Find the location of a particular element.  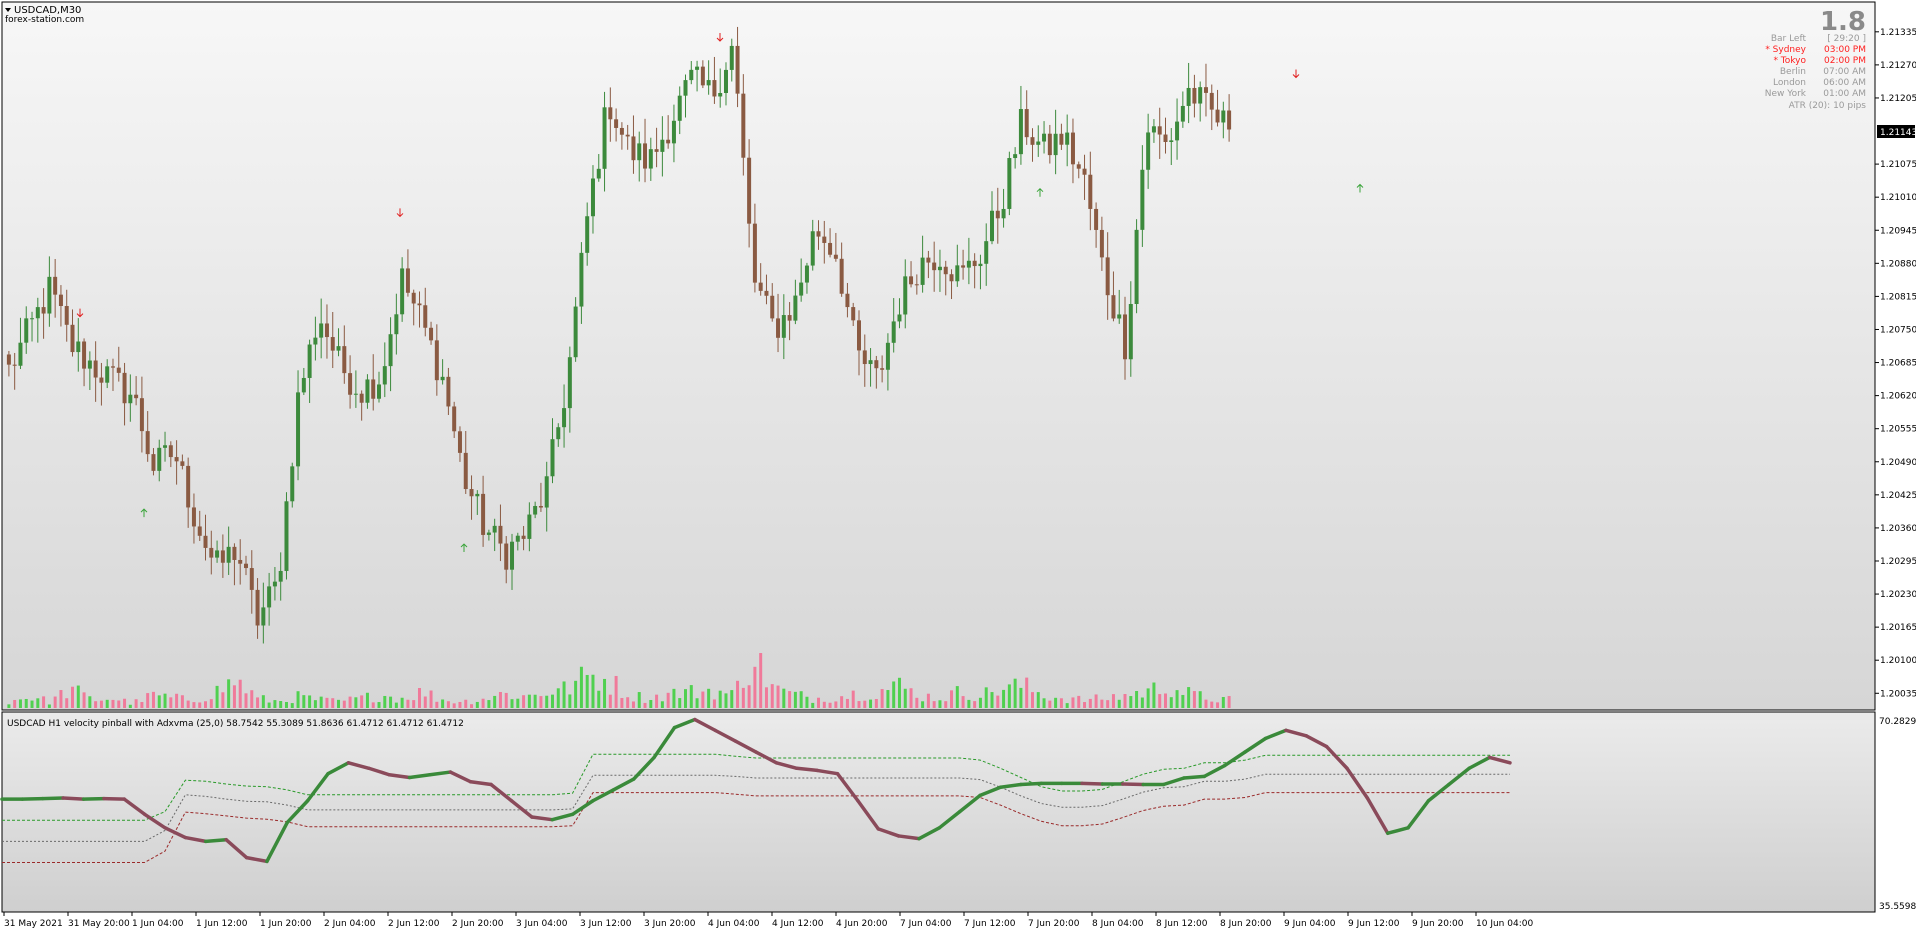

indicator-ymax-label: 70.2829 is located at coordinates (1897, 722).